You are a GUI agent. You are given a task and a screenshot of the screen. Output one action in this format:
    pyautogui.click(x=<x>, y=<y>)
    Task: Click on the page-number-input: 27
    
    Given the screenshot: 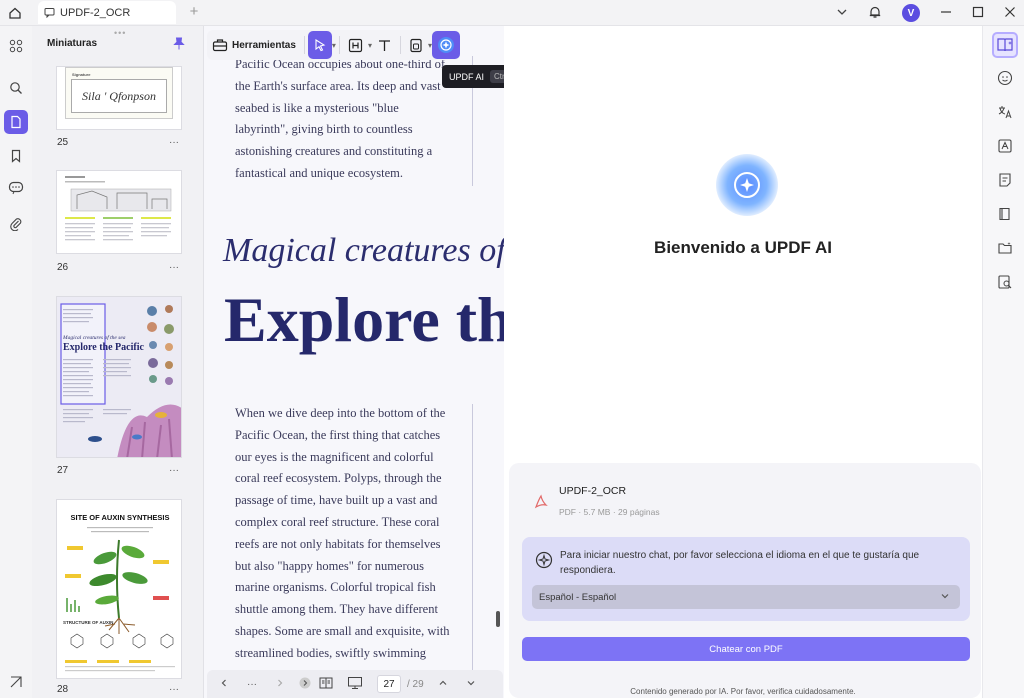 What is the action you would take?
    pyautogui.click(x=389, y=684)
    